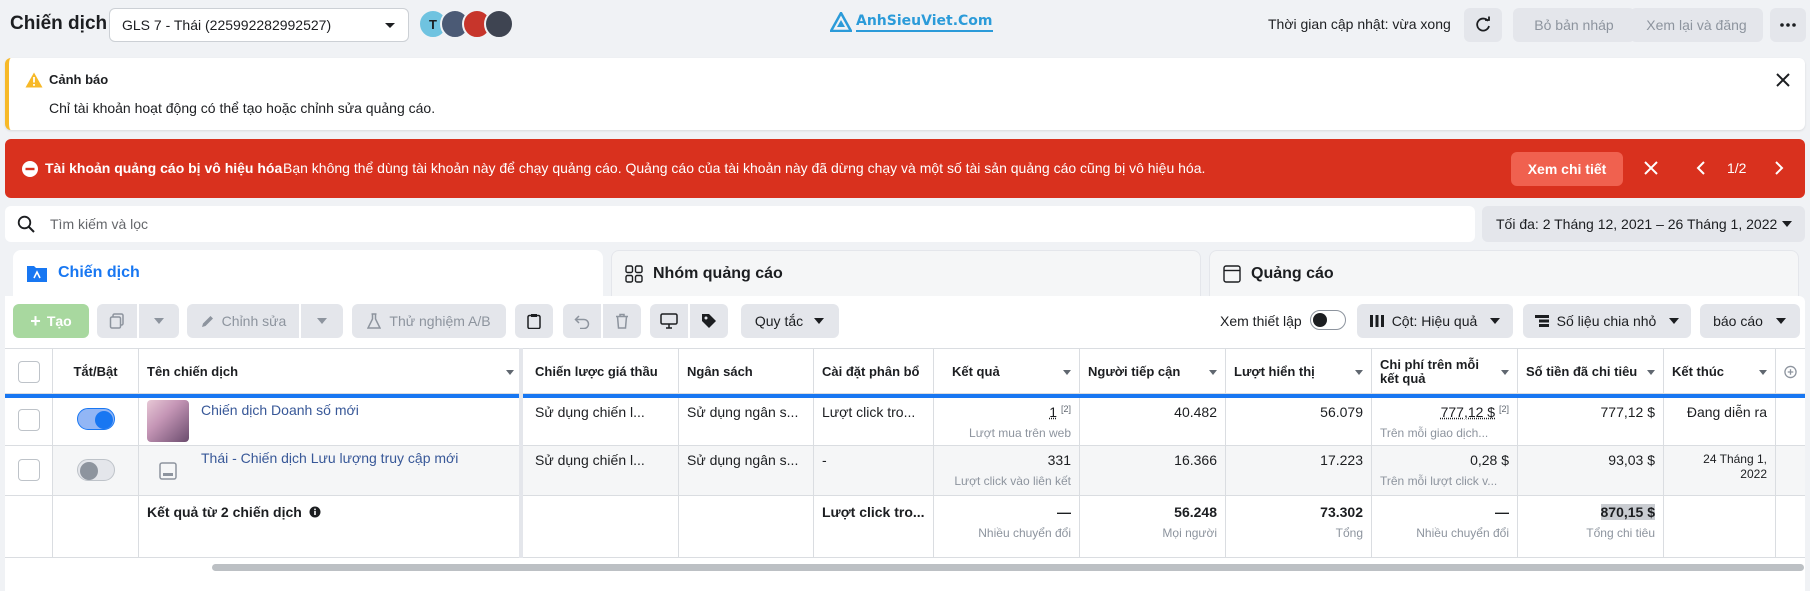  I want to click on row-name-cell: Thái - Chiến dịch Lưu lượng truy cập mới, so click(331, 470).